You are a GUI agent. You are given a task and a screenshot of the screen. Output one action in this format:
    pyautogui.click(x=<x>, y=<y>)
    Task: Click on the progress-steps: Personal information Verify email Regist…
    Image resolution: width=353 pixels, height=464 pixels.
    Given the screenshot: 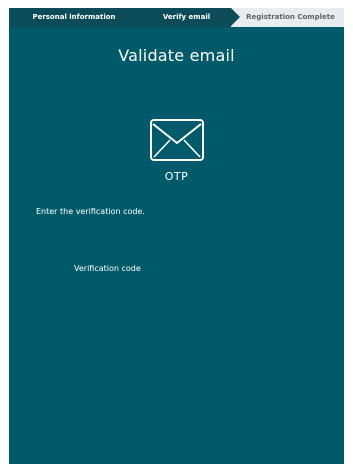 What is the action you would take?
    pyautogui.click(x=176, y=17)
    